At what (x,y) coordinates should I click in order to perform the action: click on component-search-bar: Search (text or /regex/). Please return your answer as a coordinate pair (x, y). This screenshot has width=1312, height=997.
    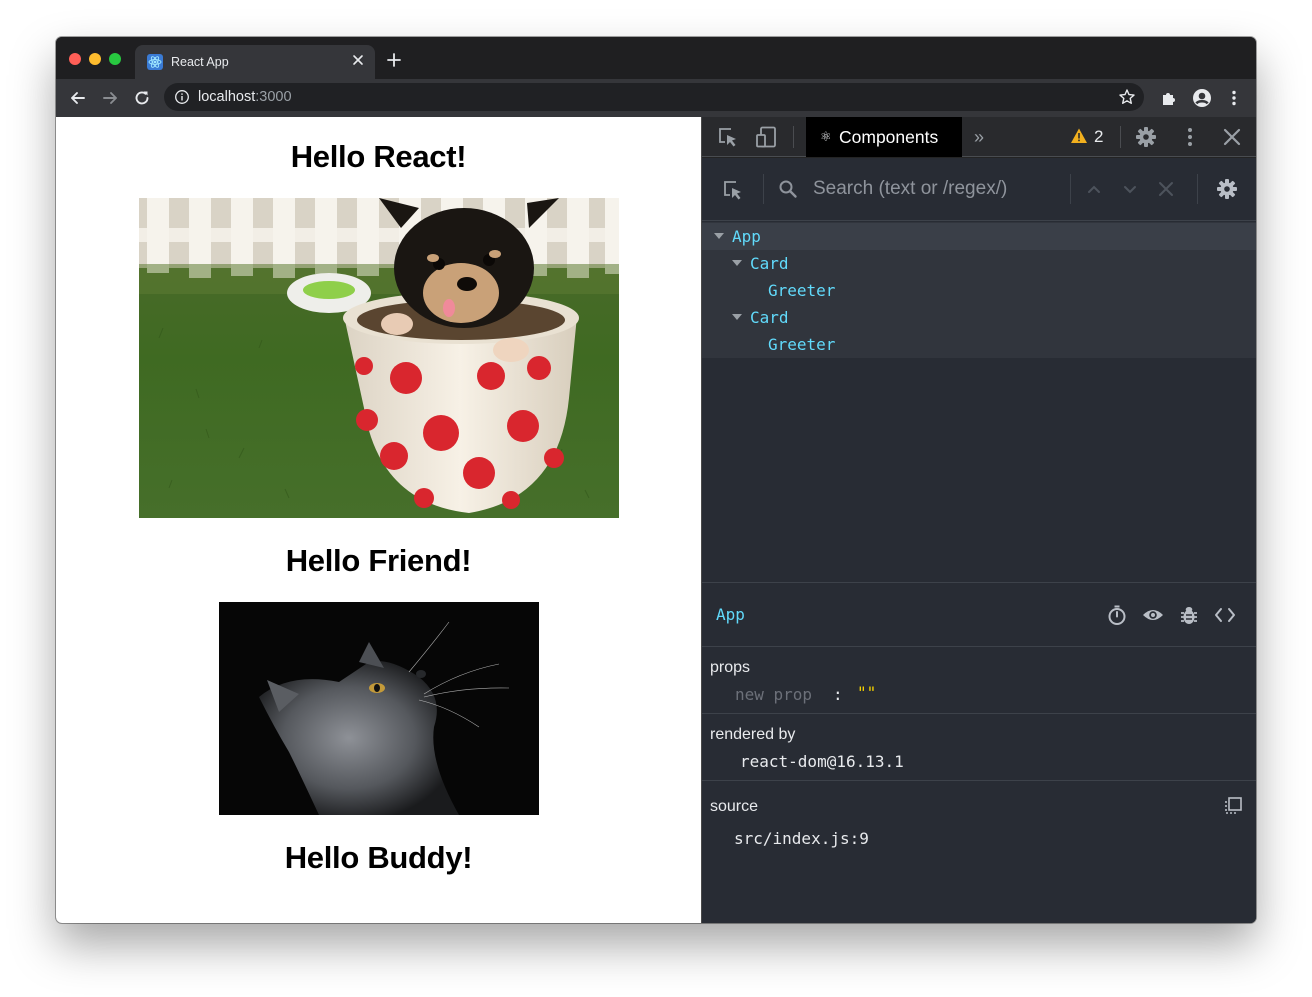
    Looking at the image, I should click on (979, 189).